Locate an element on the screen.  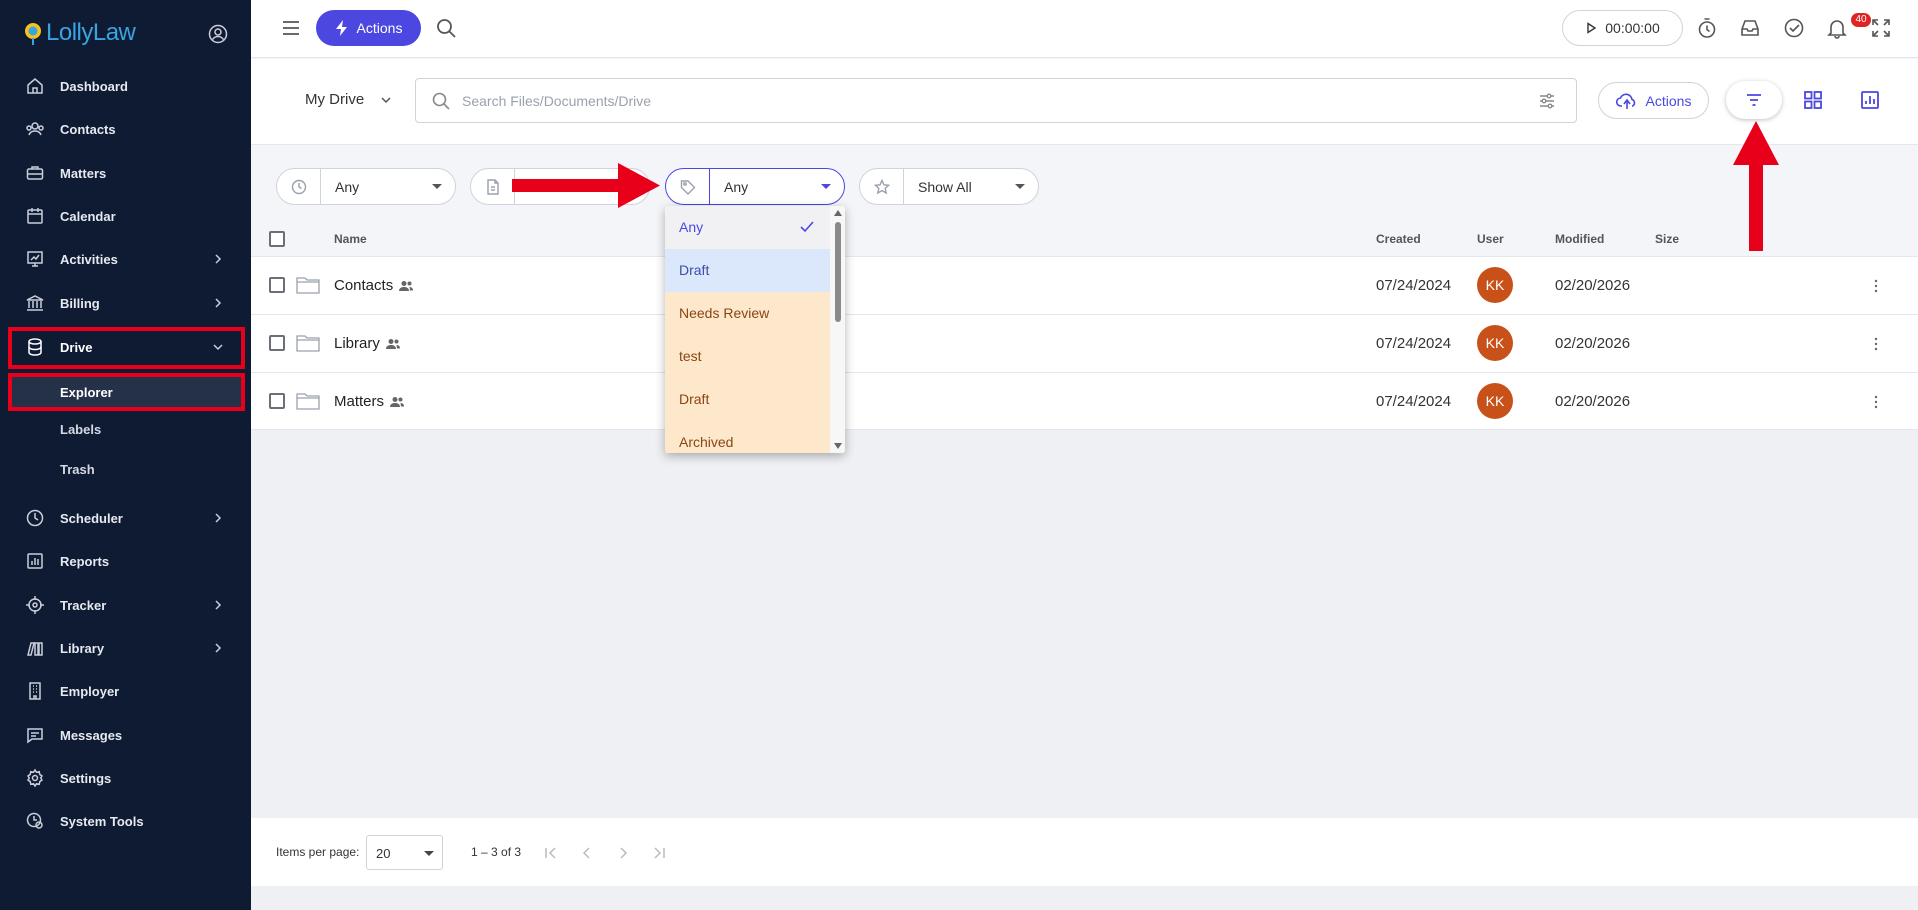
tag-option-draft-2: Draft is located at coordinates (747, 399).